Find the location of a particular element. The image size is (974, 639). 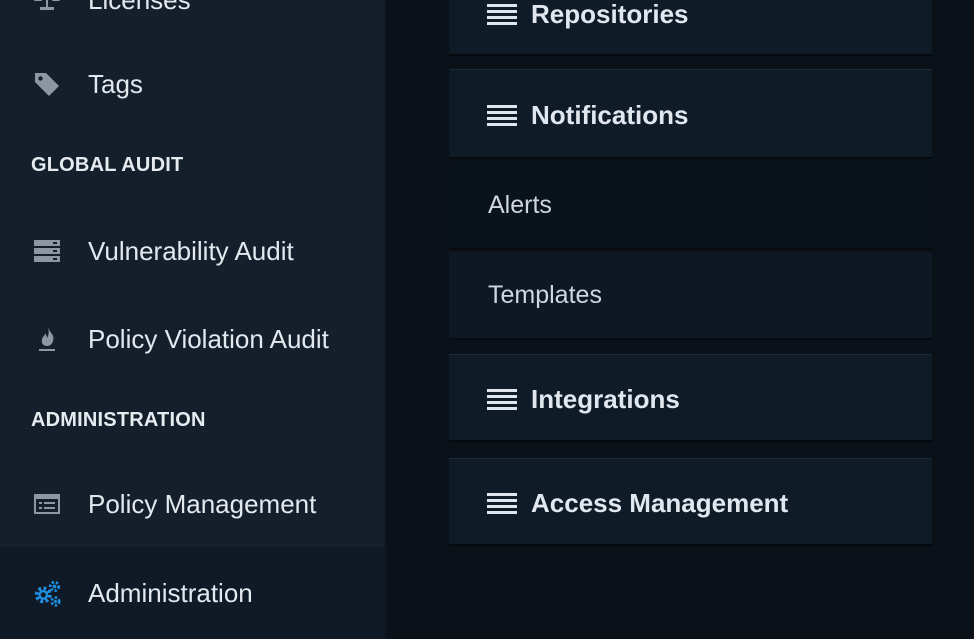

cogs-icon is located at coordinates (47, 593).